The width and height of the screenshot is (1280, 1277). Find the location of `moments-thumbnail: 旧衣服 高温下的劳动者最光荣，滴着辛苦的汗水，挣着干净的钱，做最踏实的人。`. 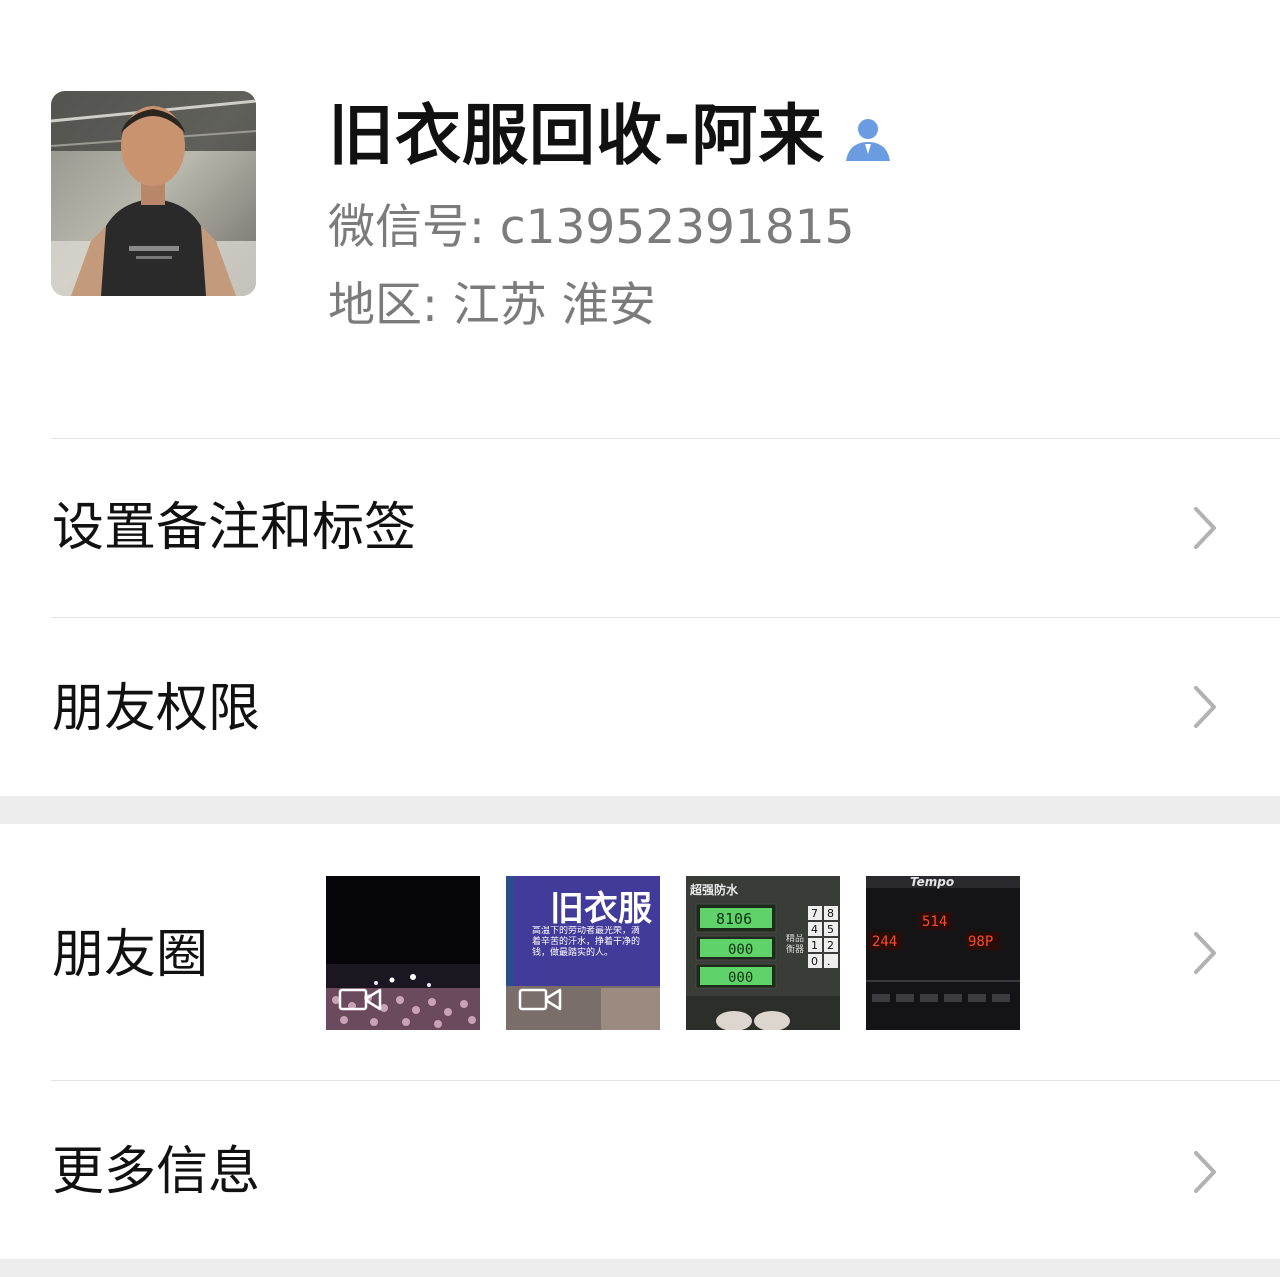

moments-thumbnail: 旧衣服 高温下的劳动者最光荣，滴着辛苦的汗水，挣着干净的钱，做最踏实的人。 is located at coordinates (583, 953).